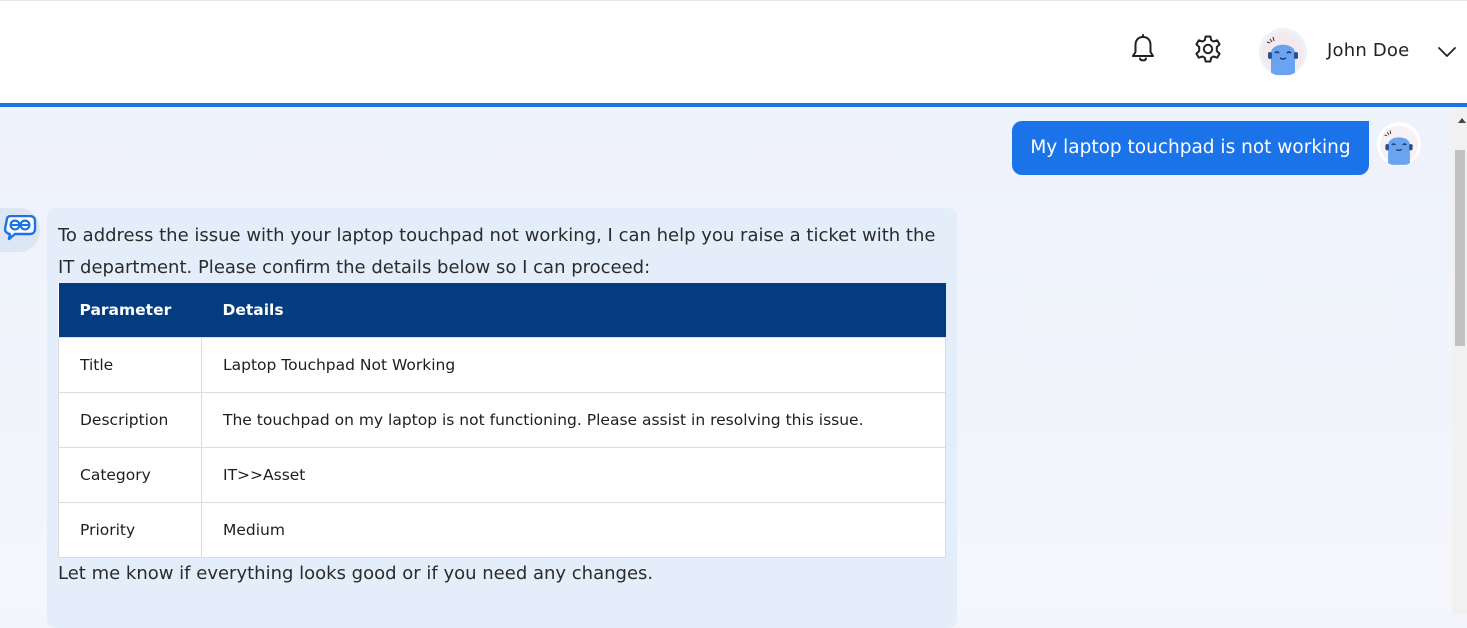 The image size is (1467, 628). What do you see at coordinates (130, 420) in the screenshot?
I see `table-cell-parameter: Description` at bounding box center [130, 420].